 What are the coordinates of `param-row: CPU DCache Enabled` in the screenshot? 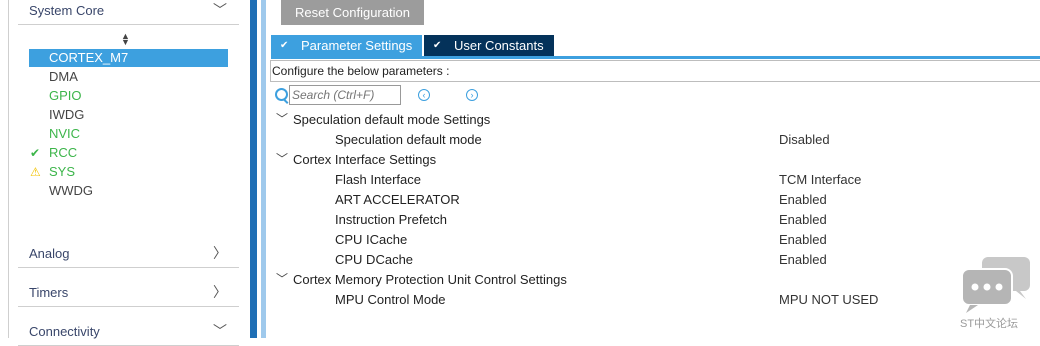 It's located at (685, 260).